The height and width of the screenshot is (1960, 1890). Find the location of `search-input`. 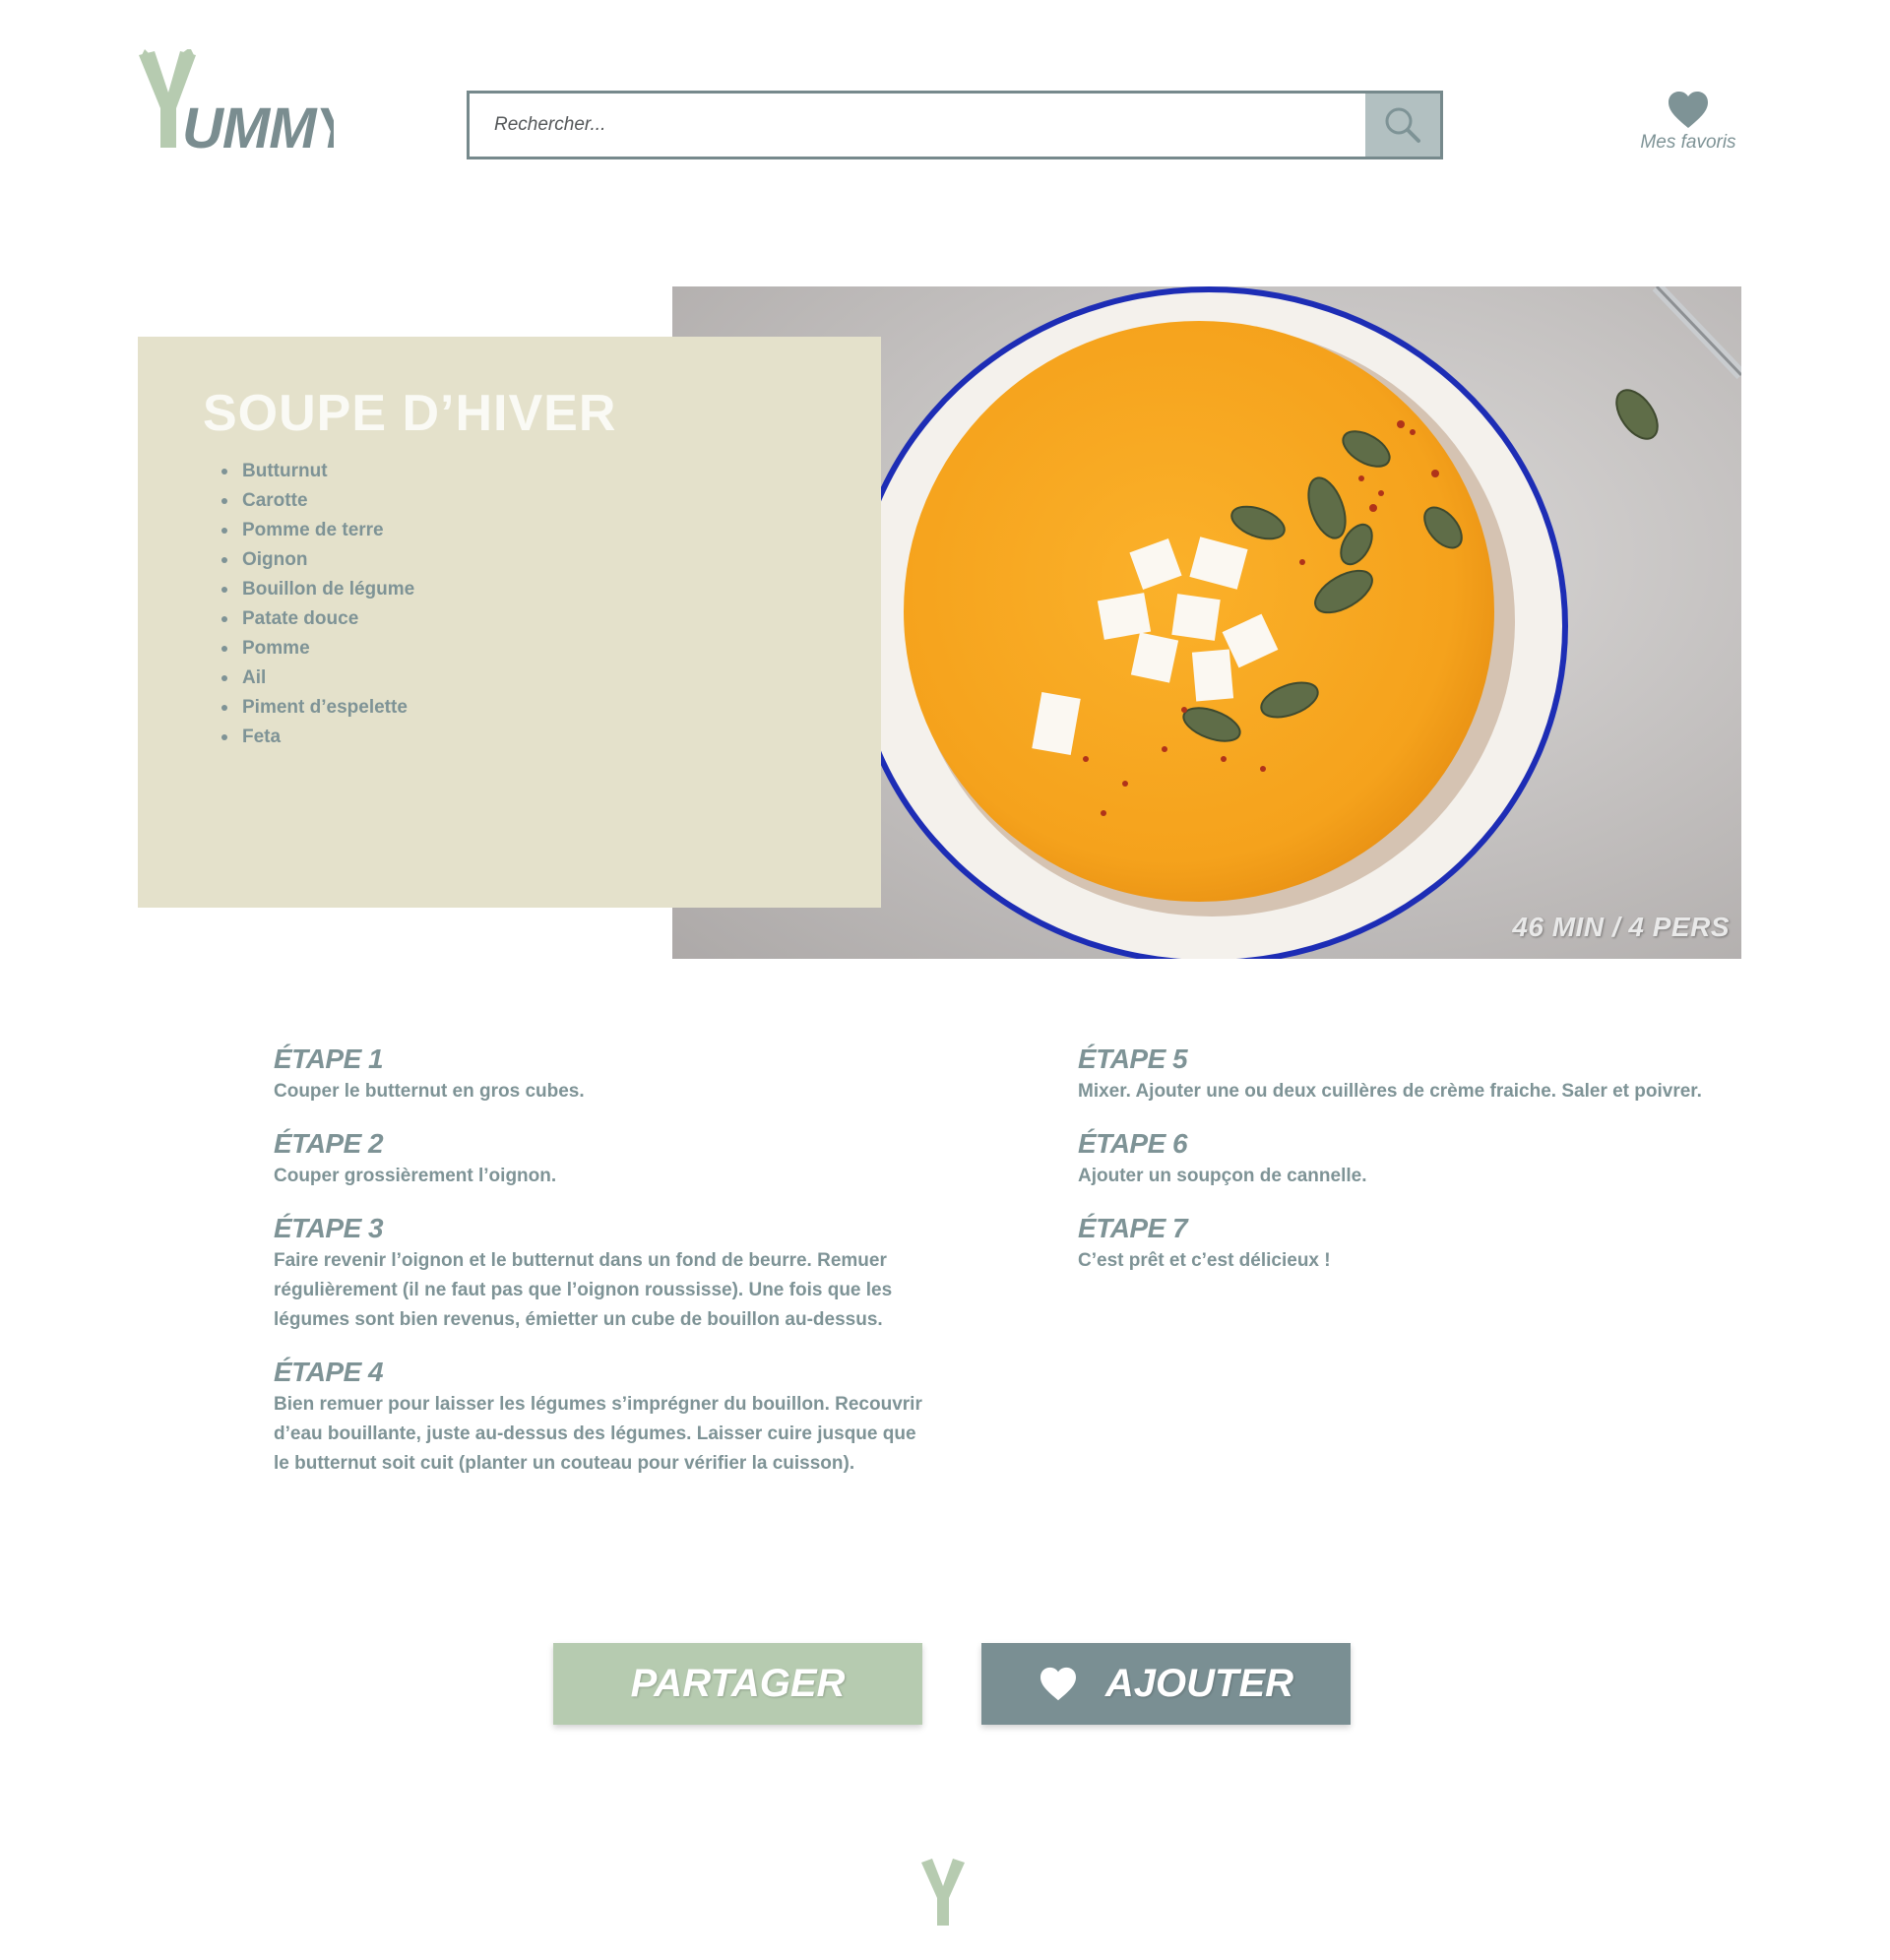

search-input is located at coordinates (917, 125).